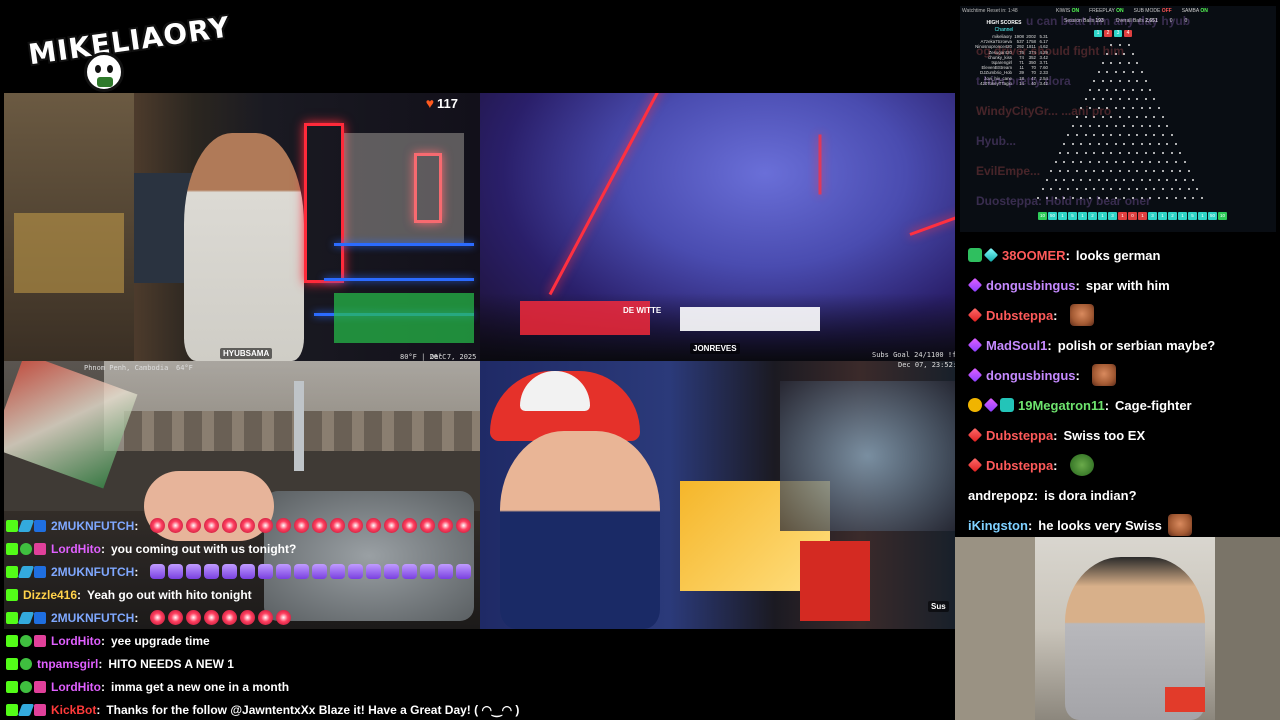 This screenshot has width=1280, height=720. What do you see at coordinates (476, 548) in the screenshot?
I see `chat-message: LordHito: you coming out with us tonight?` at bounding box center [476, 548].